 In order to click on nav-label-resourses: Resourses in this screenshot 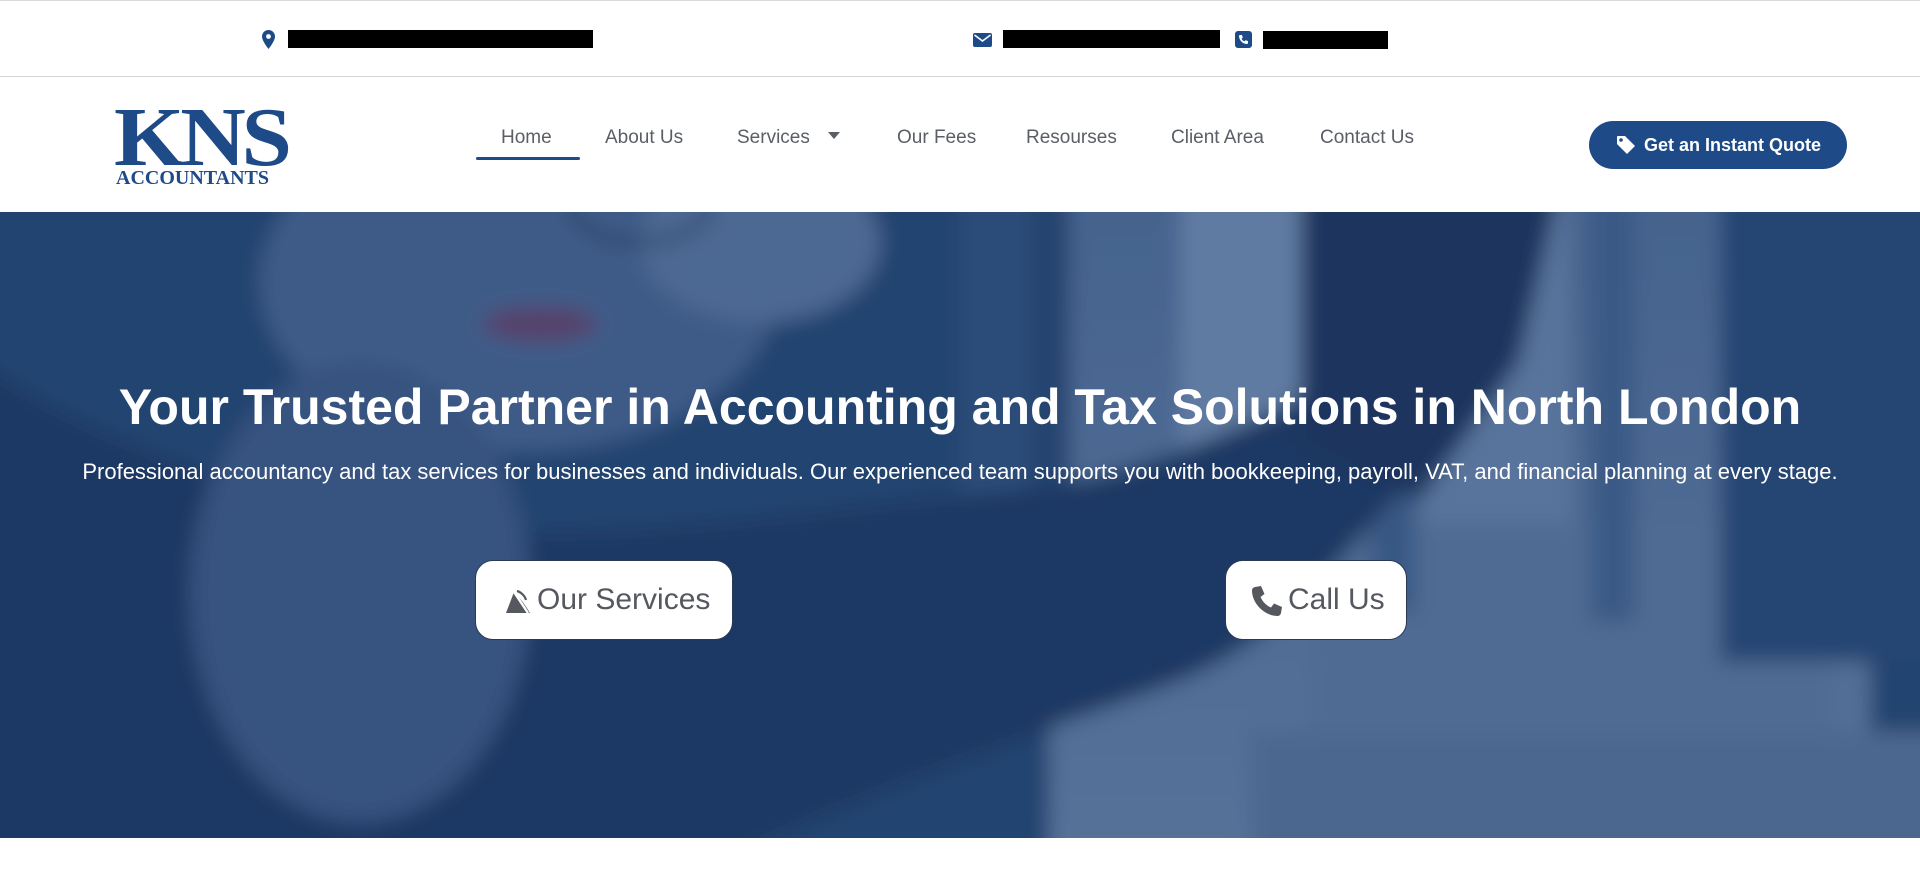, I will do `click(1071, 137)`.